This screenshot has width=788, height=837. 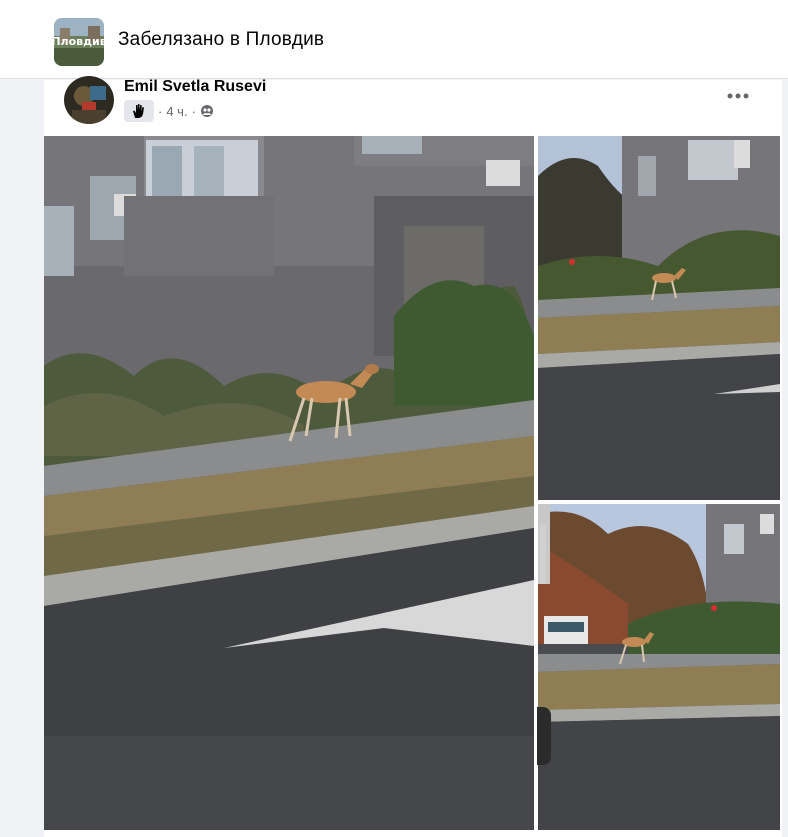 What do you see at coordinates (544, 736) in the screenshot?
I see `gallery-next-arrow` at bounding box center [544, 736].